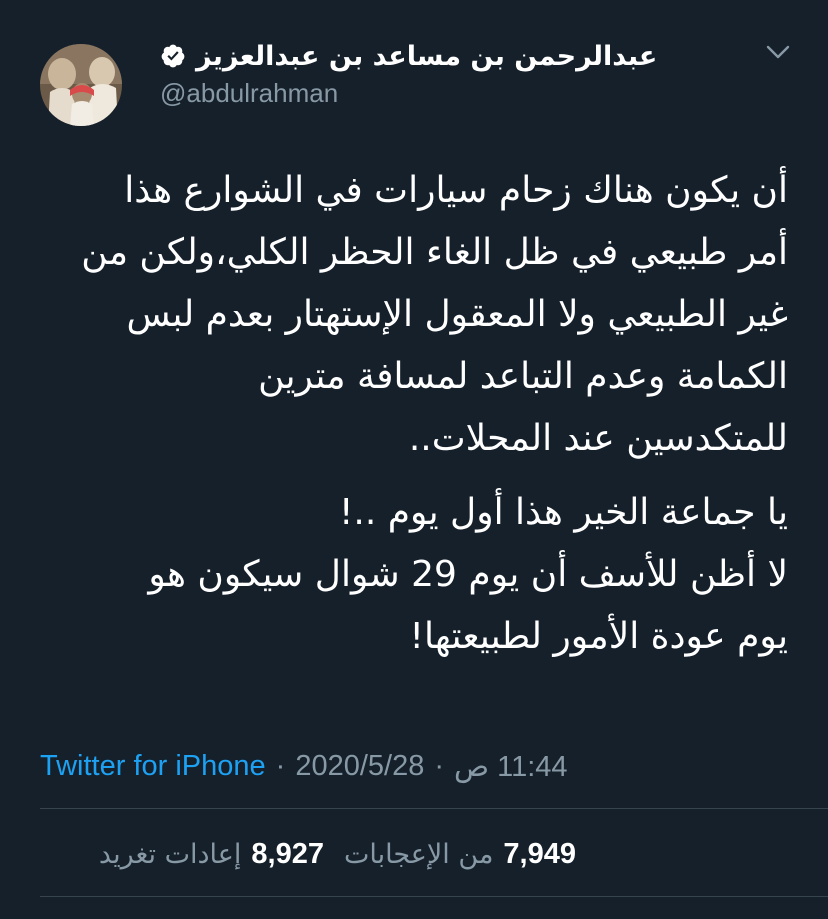  I want to click on tweet-meta: Twitter for iPhone · 2020/5/28 · 11:44 ص, so click(304, 766).